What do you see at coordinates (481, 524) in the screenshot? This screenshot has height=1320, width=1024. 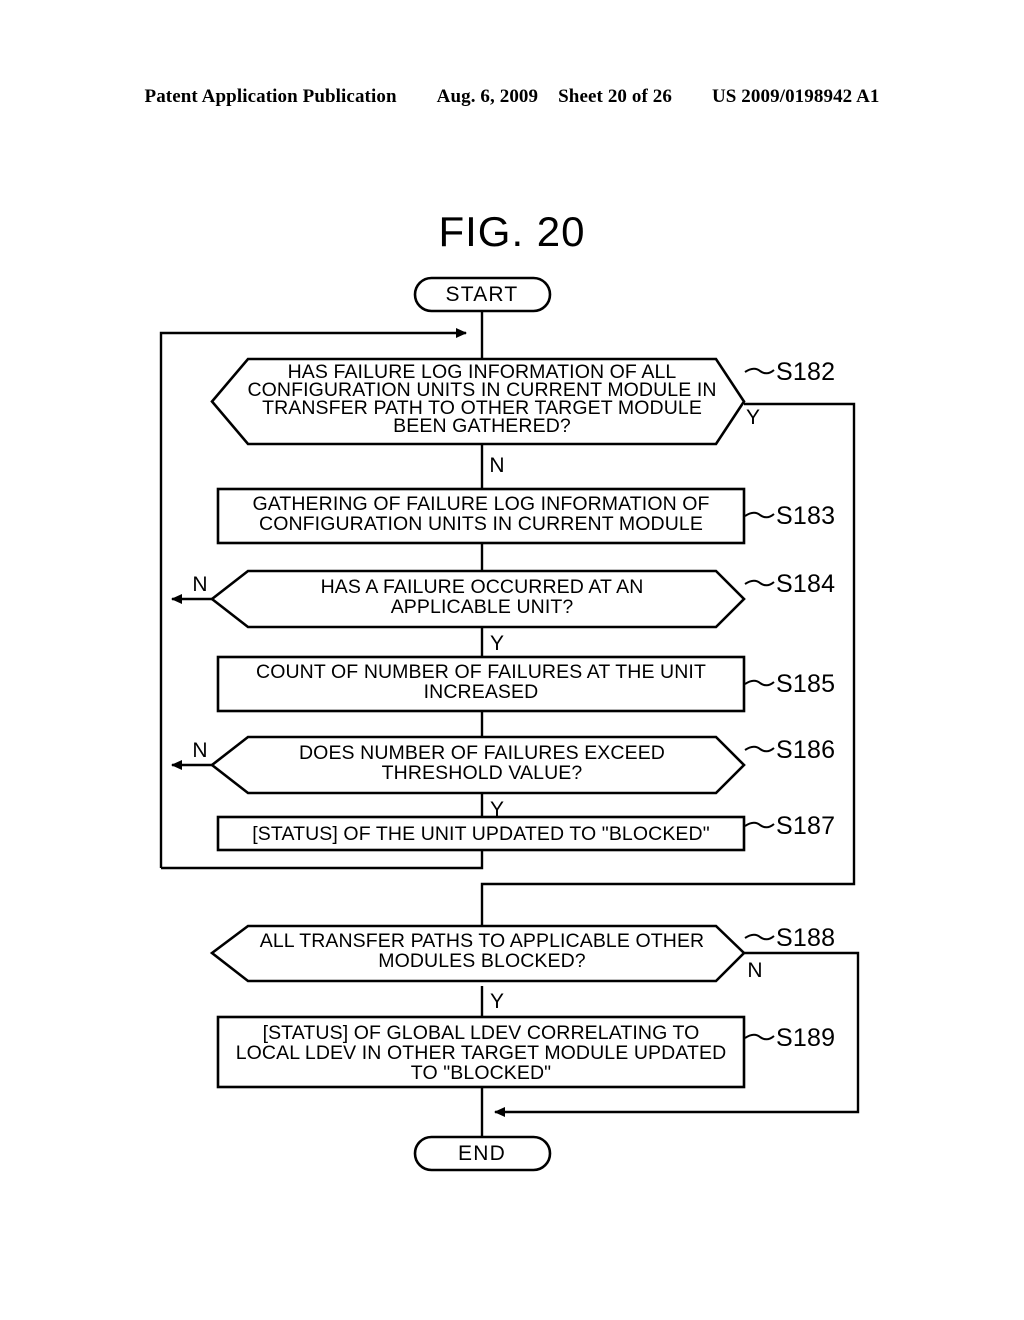 I see `s183-line-2: CONFIGURATION UNITS IN CURRENT MODULE` at bounding box center [481, 524].